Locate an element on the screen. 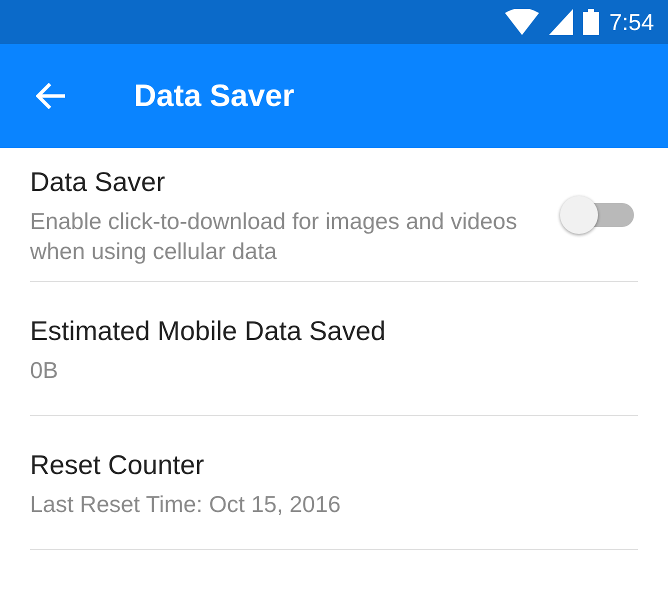  setting-title: Reset Counter is located at coordinates (118, 465).